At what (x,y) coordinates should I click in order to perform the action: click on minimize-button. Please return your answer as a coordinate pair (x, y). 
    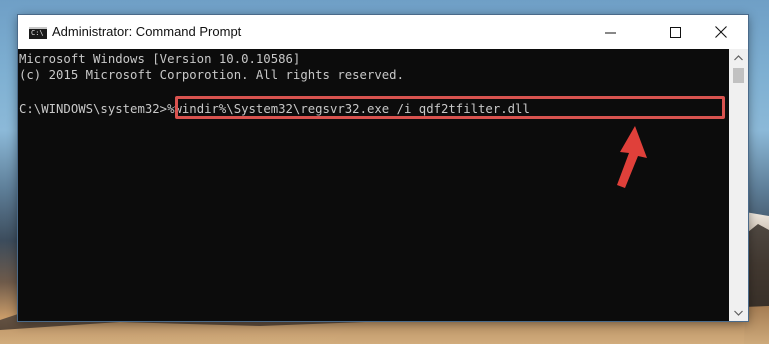
    Looking at the image, I should click on (610, 32).